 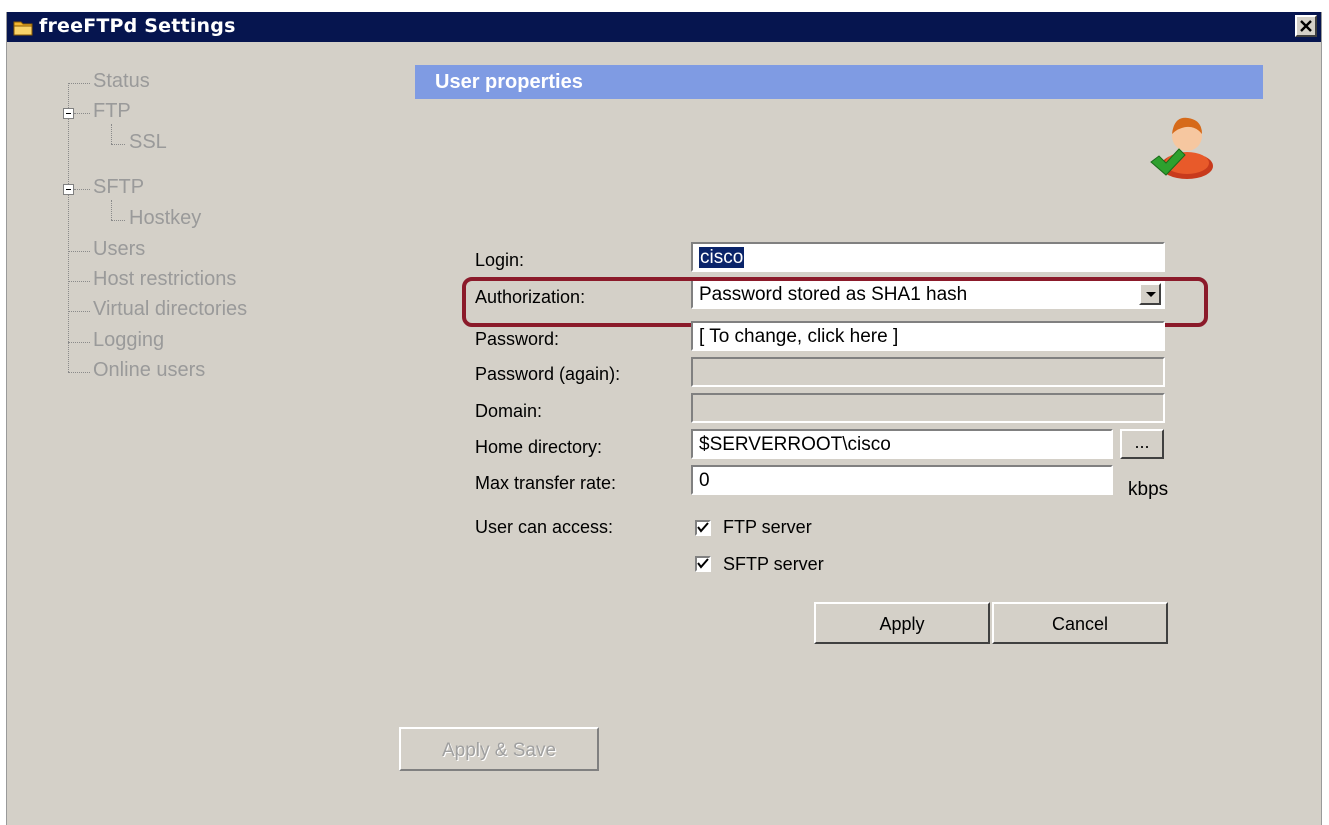 I want to click on home-directory-field: $SERVERROOT\cisco, so click(x=902, y=444).